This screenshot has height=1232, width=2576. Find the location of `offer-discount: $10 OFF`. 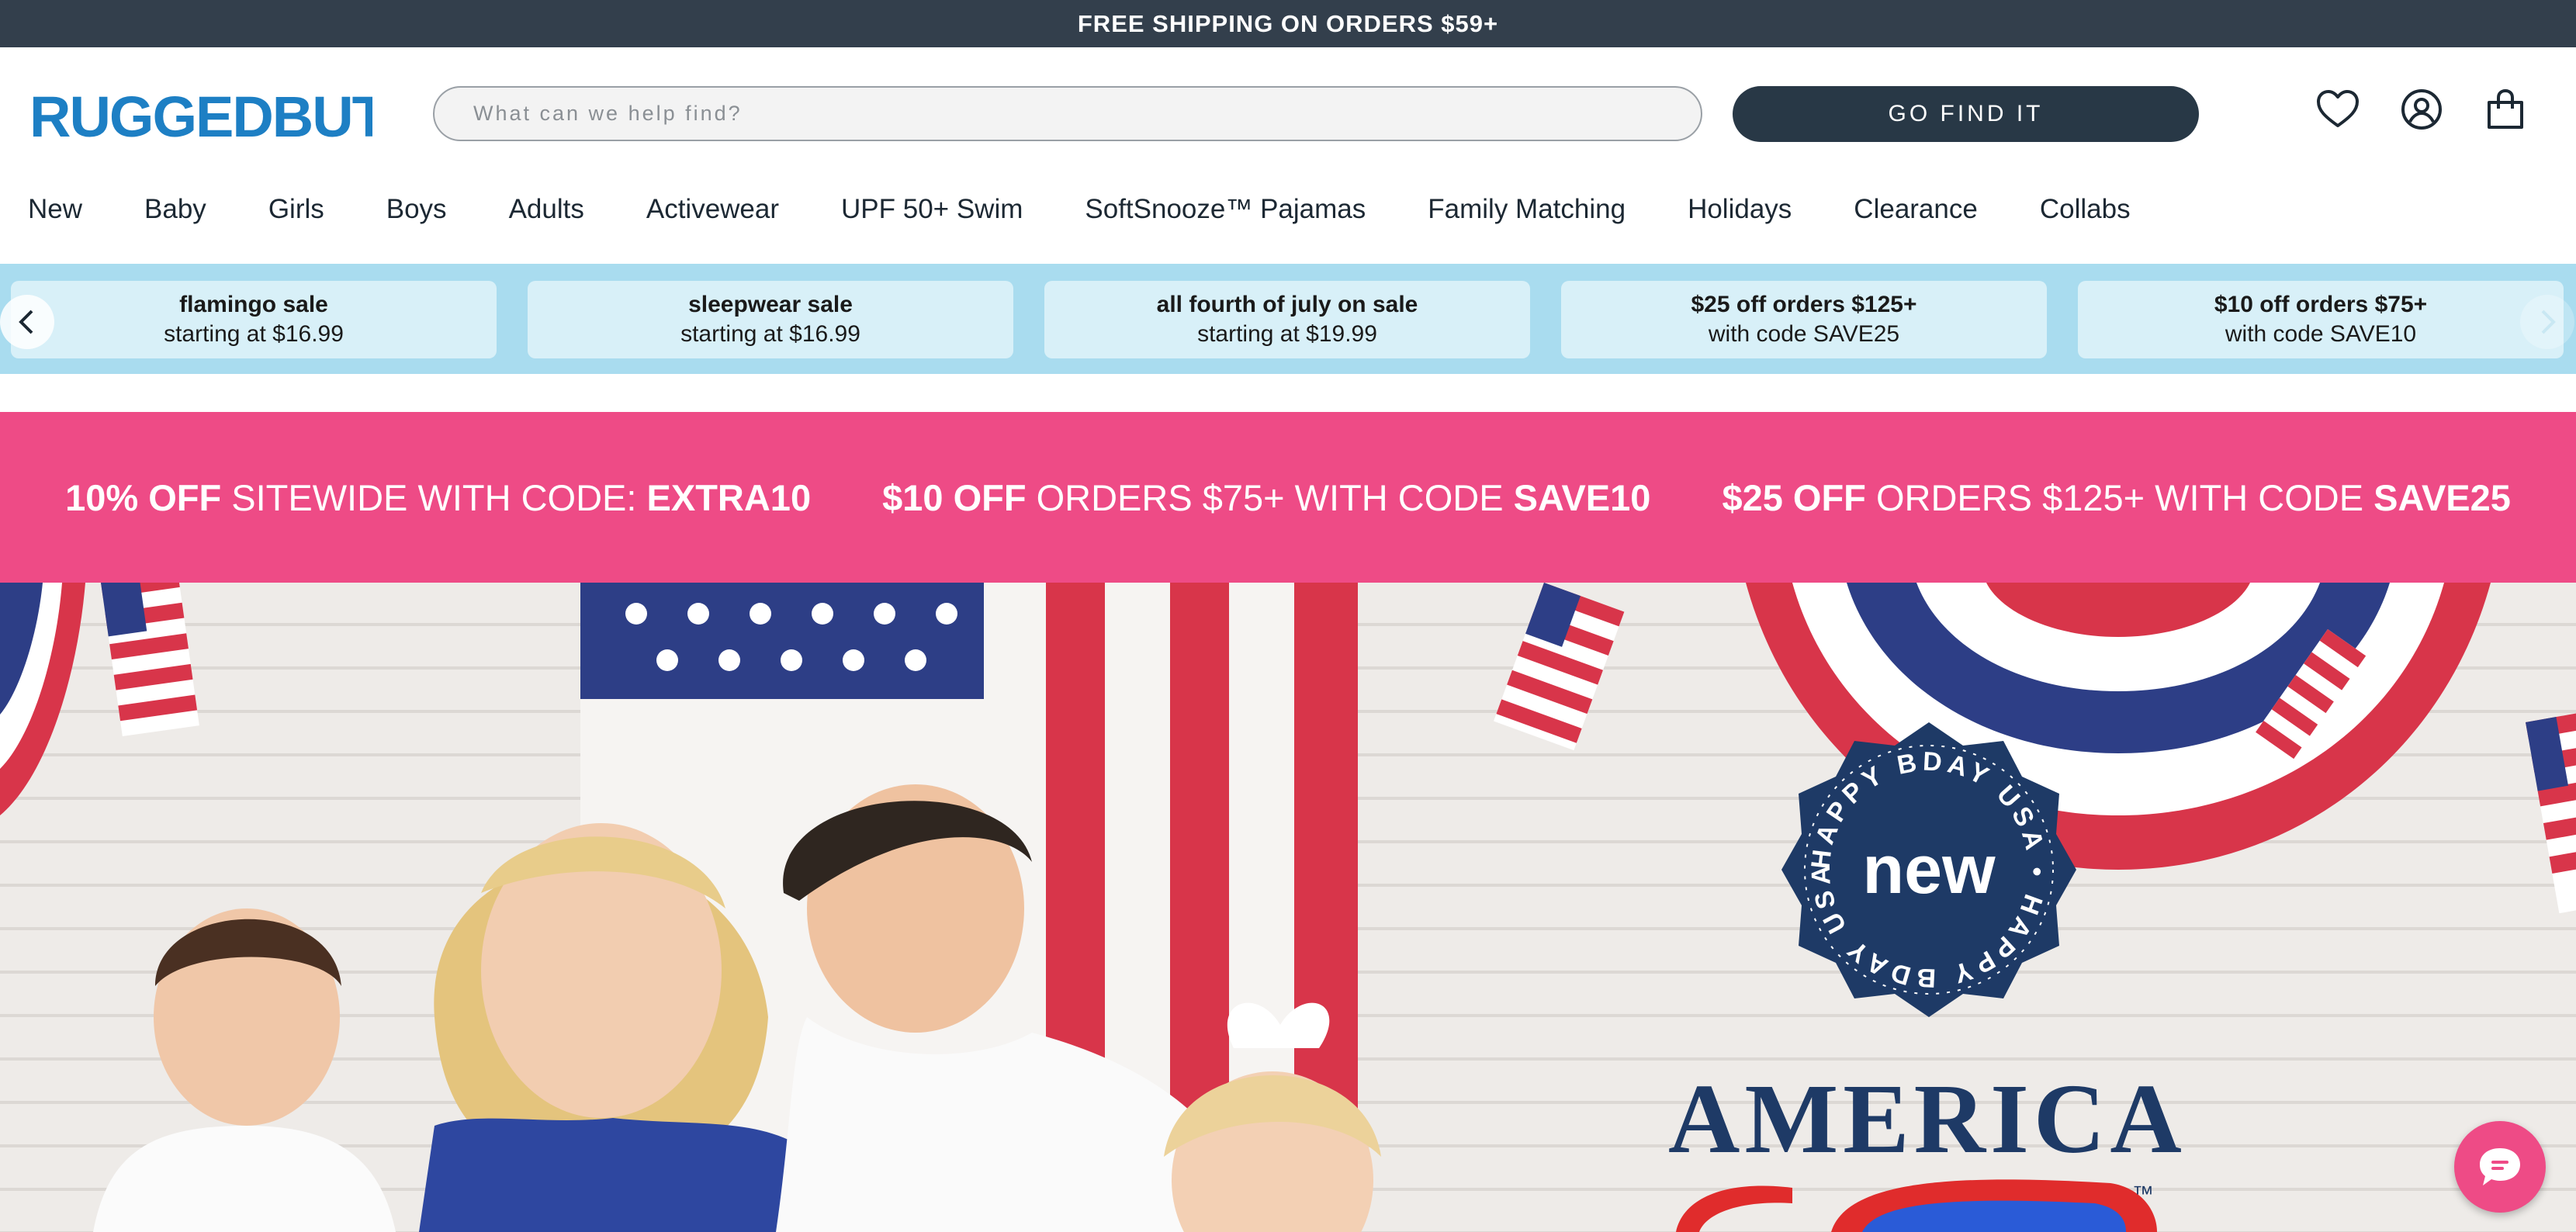

offer-discount: $10 OFF is located at coordinates (955, 497).